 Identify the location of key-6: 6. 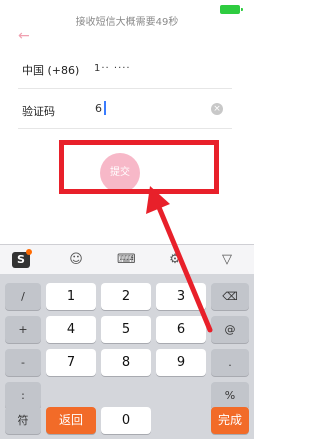
(181, 329).